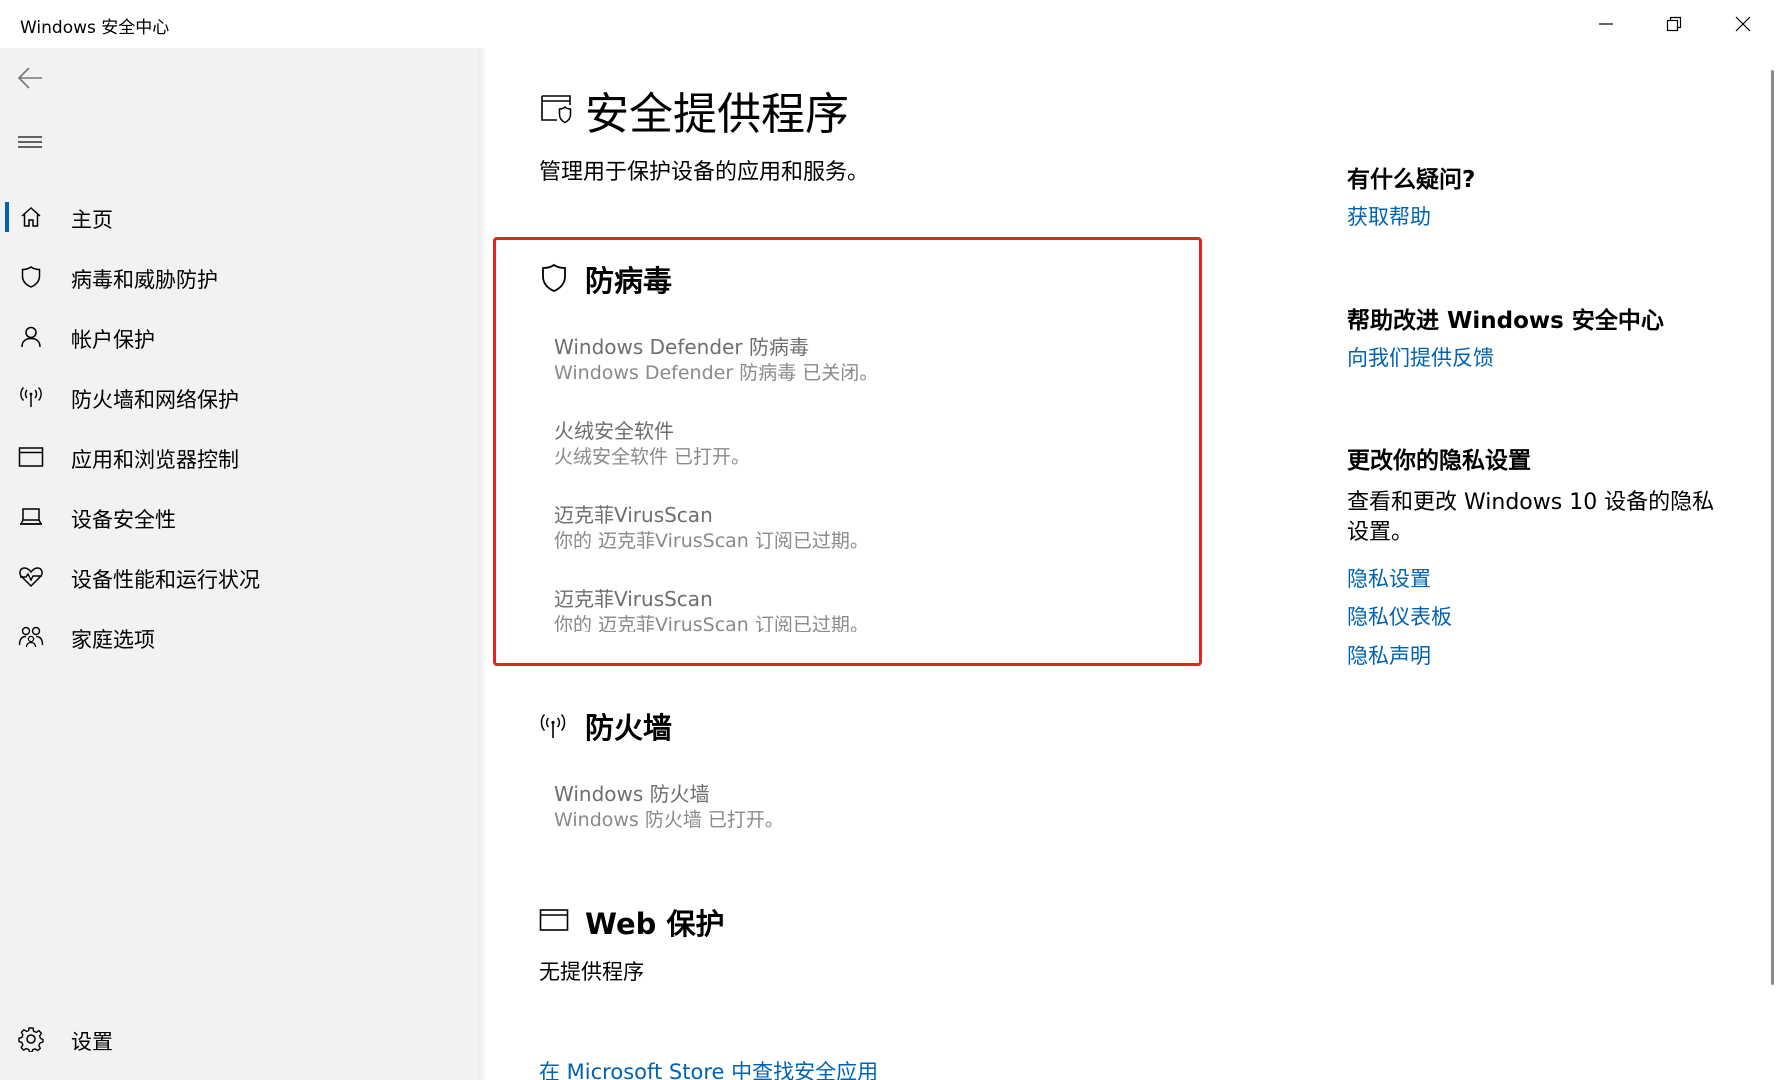 This screenshot has width=1779, height=1080. I want to click on back-button, so click(30, 78).